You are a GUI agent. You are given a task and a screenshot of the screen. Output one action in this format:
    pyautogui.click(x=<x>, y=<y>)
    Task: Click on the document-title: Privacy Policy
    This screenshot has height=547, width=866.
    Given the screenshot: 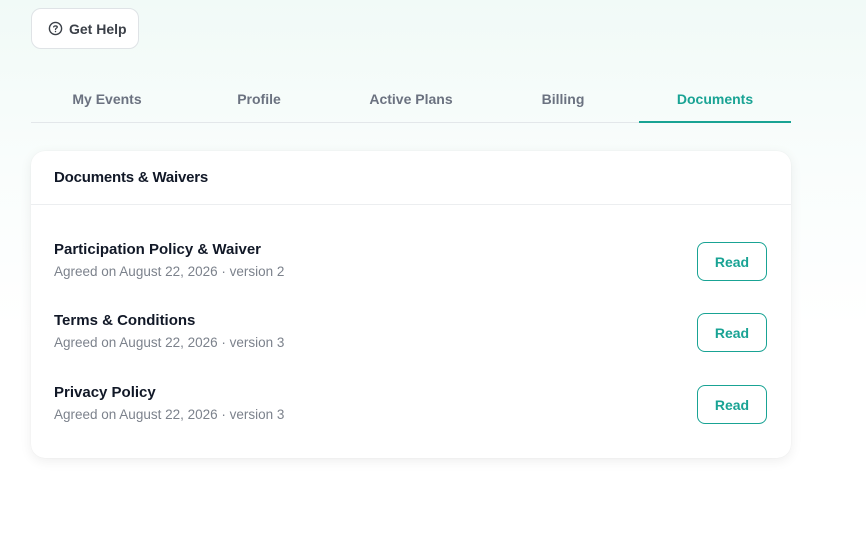 What is the action you would take?
    pyautogui.click(x=105, y=392)
    